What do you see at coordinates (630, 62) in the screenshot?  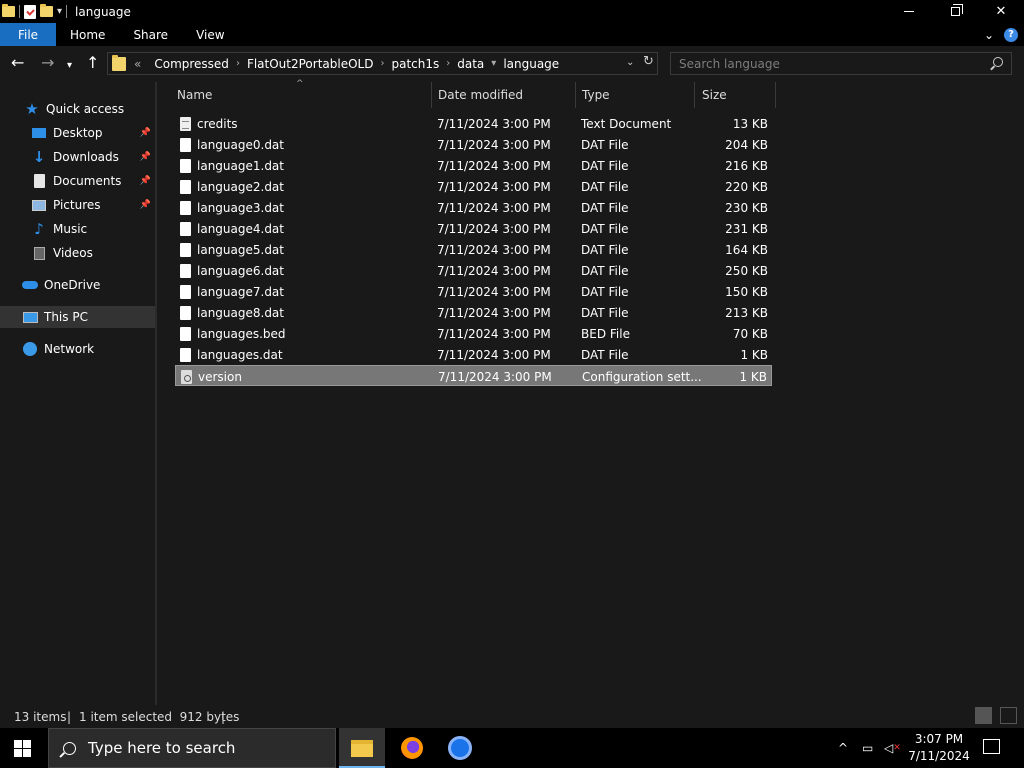 I see `address-history-dropdown-icon: ⌄` at bounding box center [630, 62].